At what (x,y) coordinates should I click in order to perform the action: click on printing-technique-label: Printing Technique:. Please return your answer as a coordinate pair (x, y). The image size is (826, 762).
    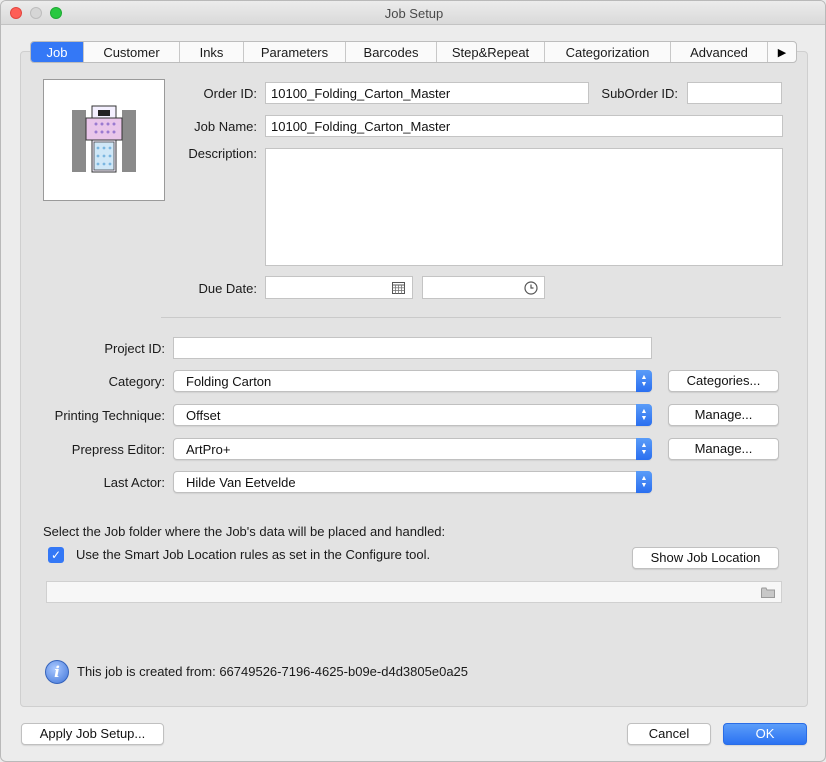
    Looking at the image, I should click on (109, 415).